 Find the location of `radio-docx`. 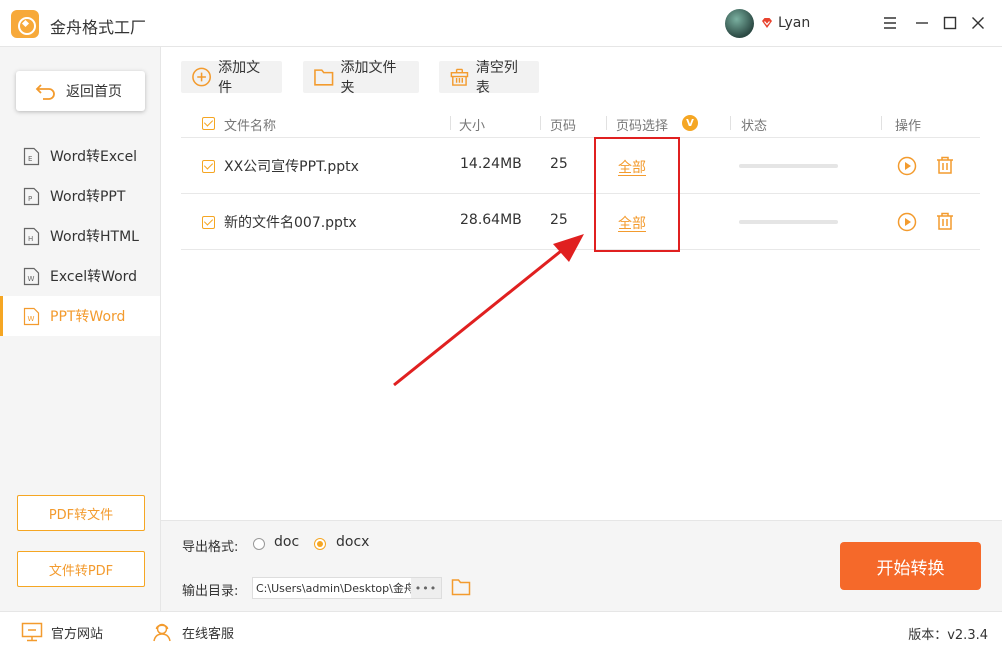

radio-docx is located at coordinates (320, 544).